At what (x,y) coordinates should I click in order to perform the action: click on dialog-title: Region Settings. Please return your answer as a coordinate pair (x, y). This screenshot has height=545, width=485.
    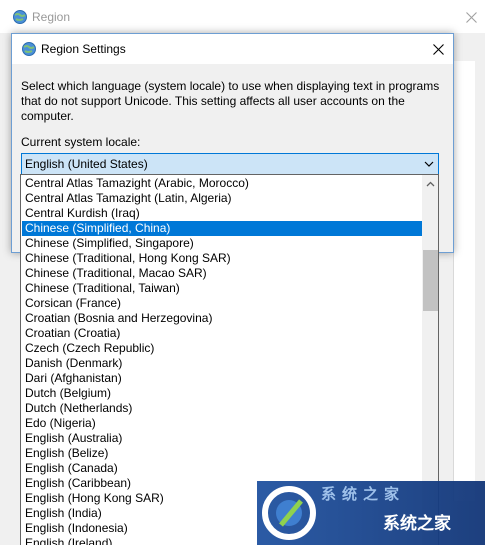
    Looking at the image, I should click on (83, 49).